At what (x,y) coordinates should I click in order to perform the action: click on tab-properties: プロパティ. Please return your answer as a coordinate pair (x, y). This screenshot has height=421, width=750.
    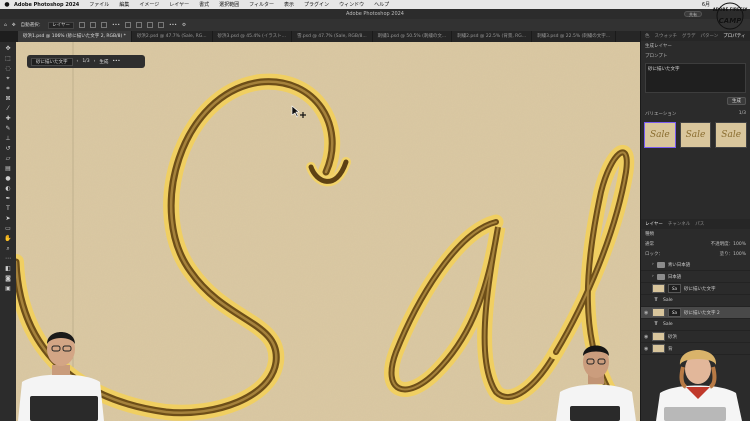
    Looking at the image, I should click on (734, 36).